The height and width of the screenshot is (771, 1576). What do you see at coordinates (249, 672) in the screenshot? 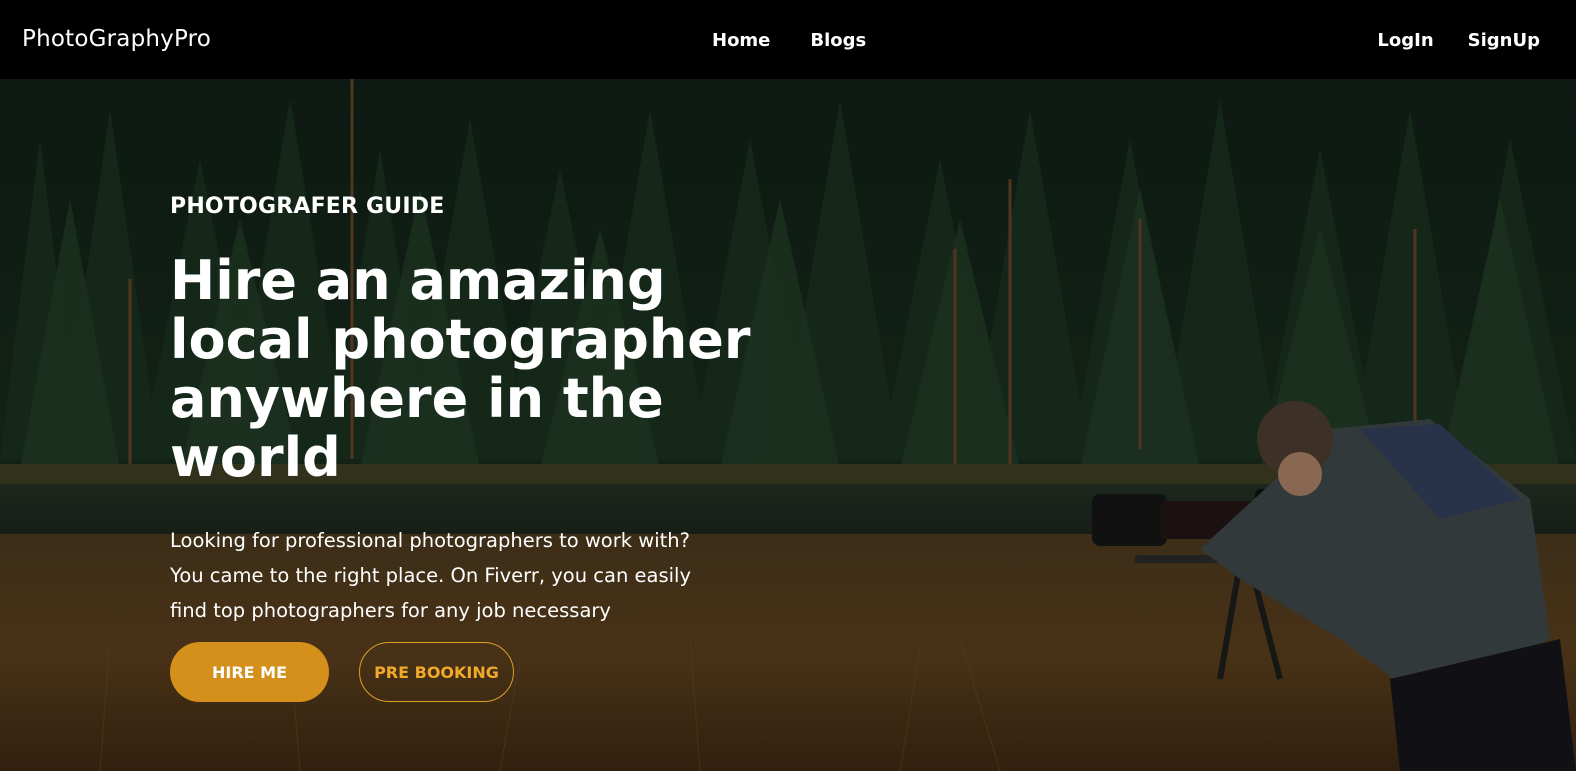
I see `hire-me-button: HIRE ME` at bounding box center [249, 672].